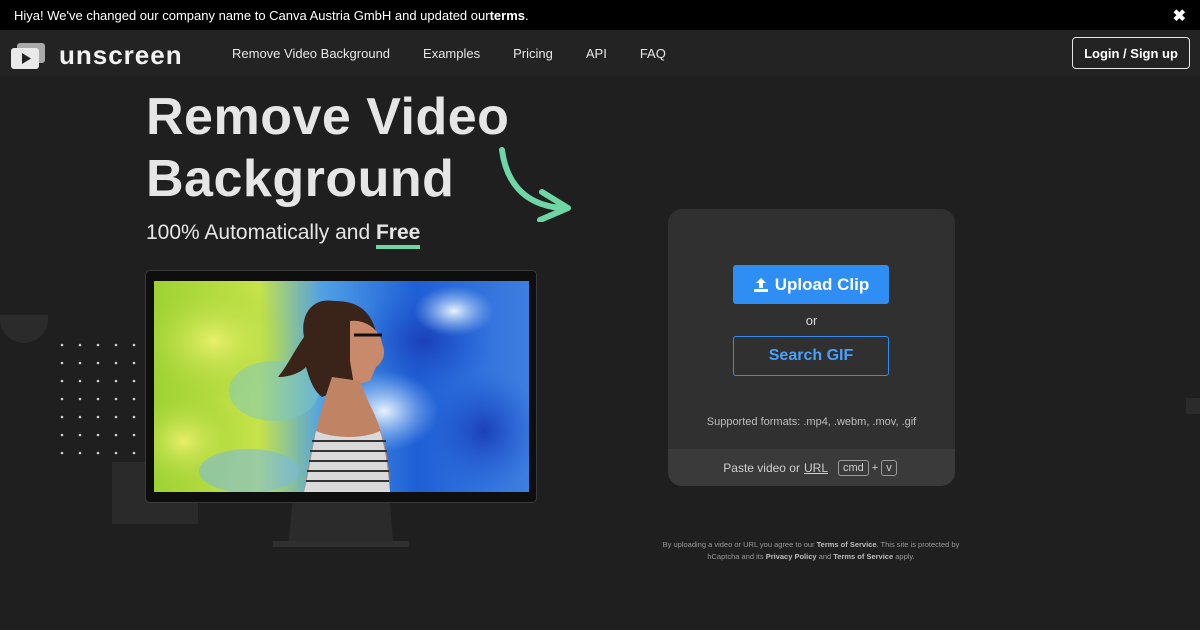  What do you see at coordinates (328, 117) in the screenshot?
I see `page-title-line-1: Remove Video` at bounding box center [328, 117].